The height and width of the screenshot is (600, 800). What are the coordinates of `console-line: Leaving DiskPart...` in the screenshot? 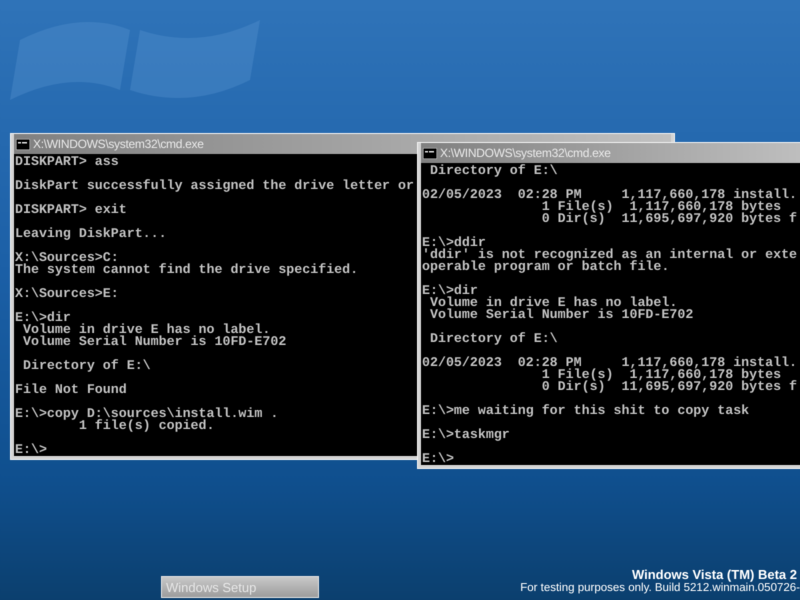 It's located at (91, 234).